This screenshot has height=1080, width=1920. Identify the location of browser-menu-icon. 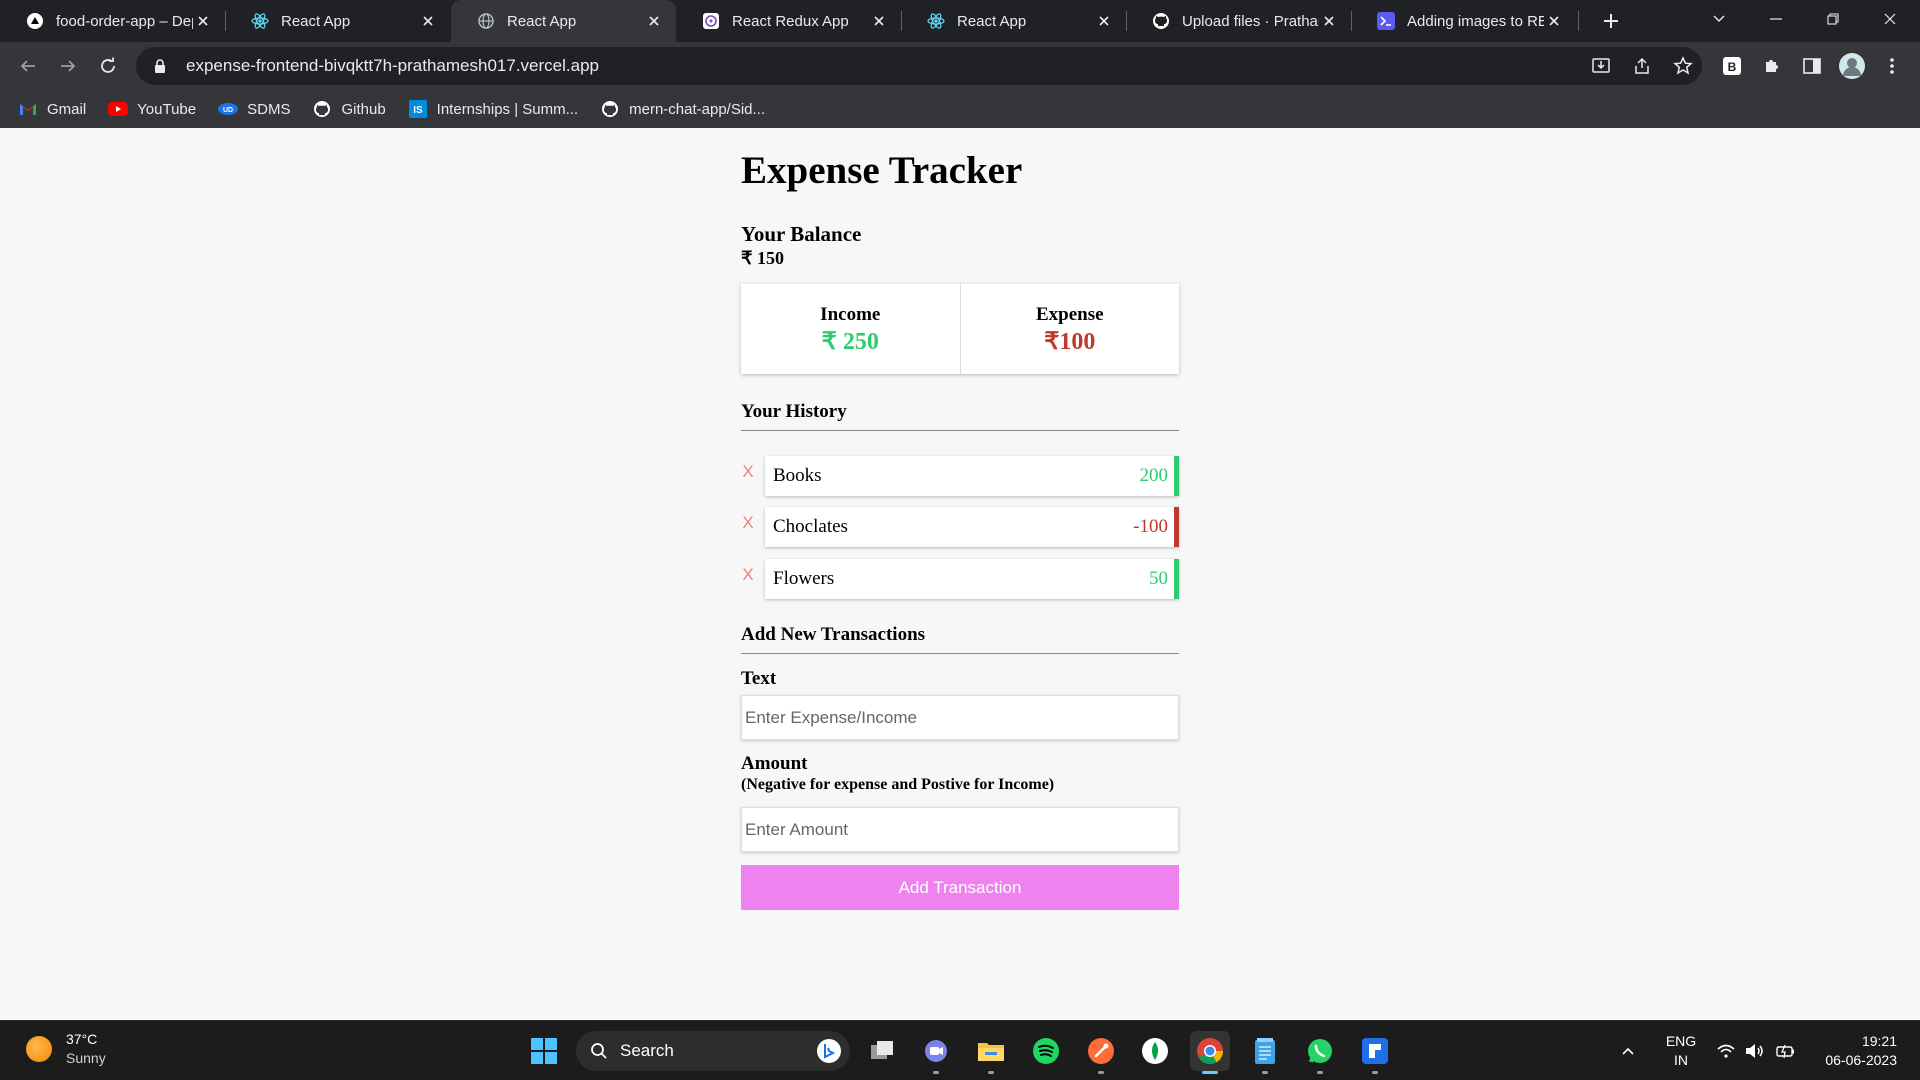
(1892, 66).